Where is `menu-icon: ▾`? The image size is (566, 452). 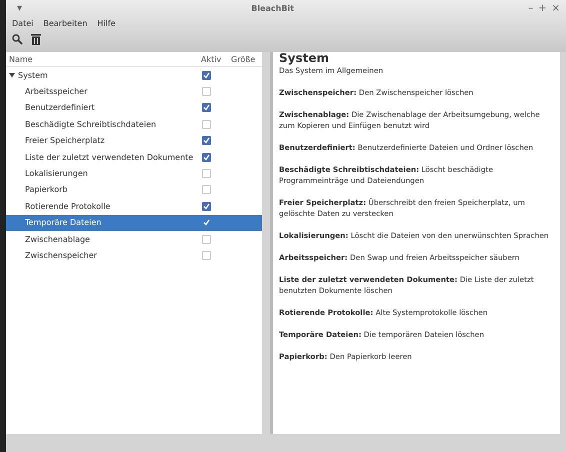
menu-icon: ▾ is located at coordinates (19, 8).